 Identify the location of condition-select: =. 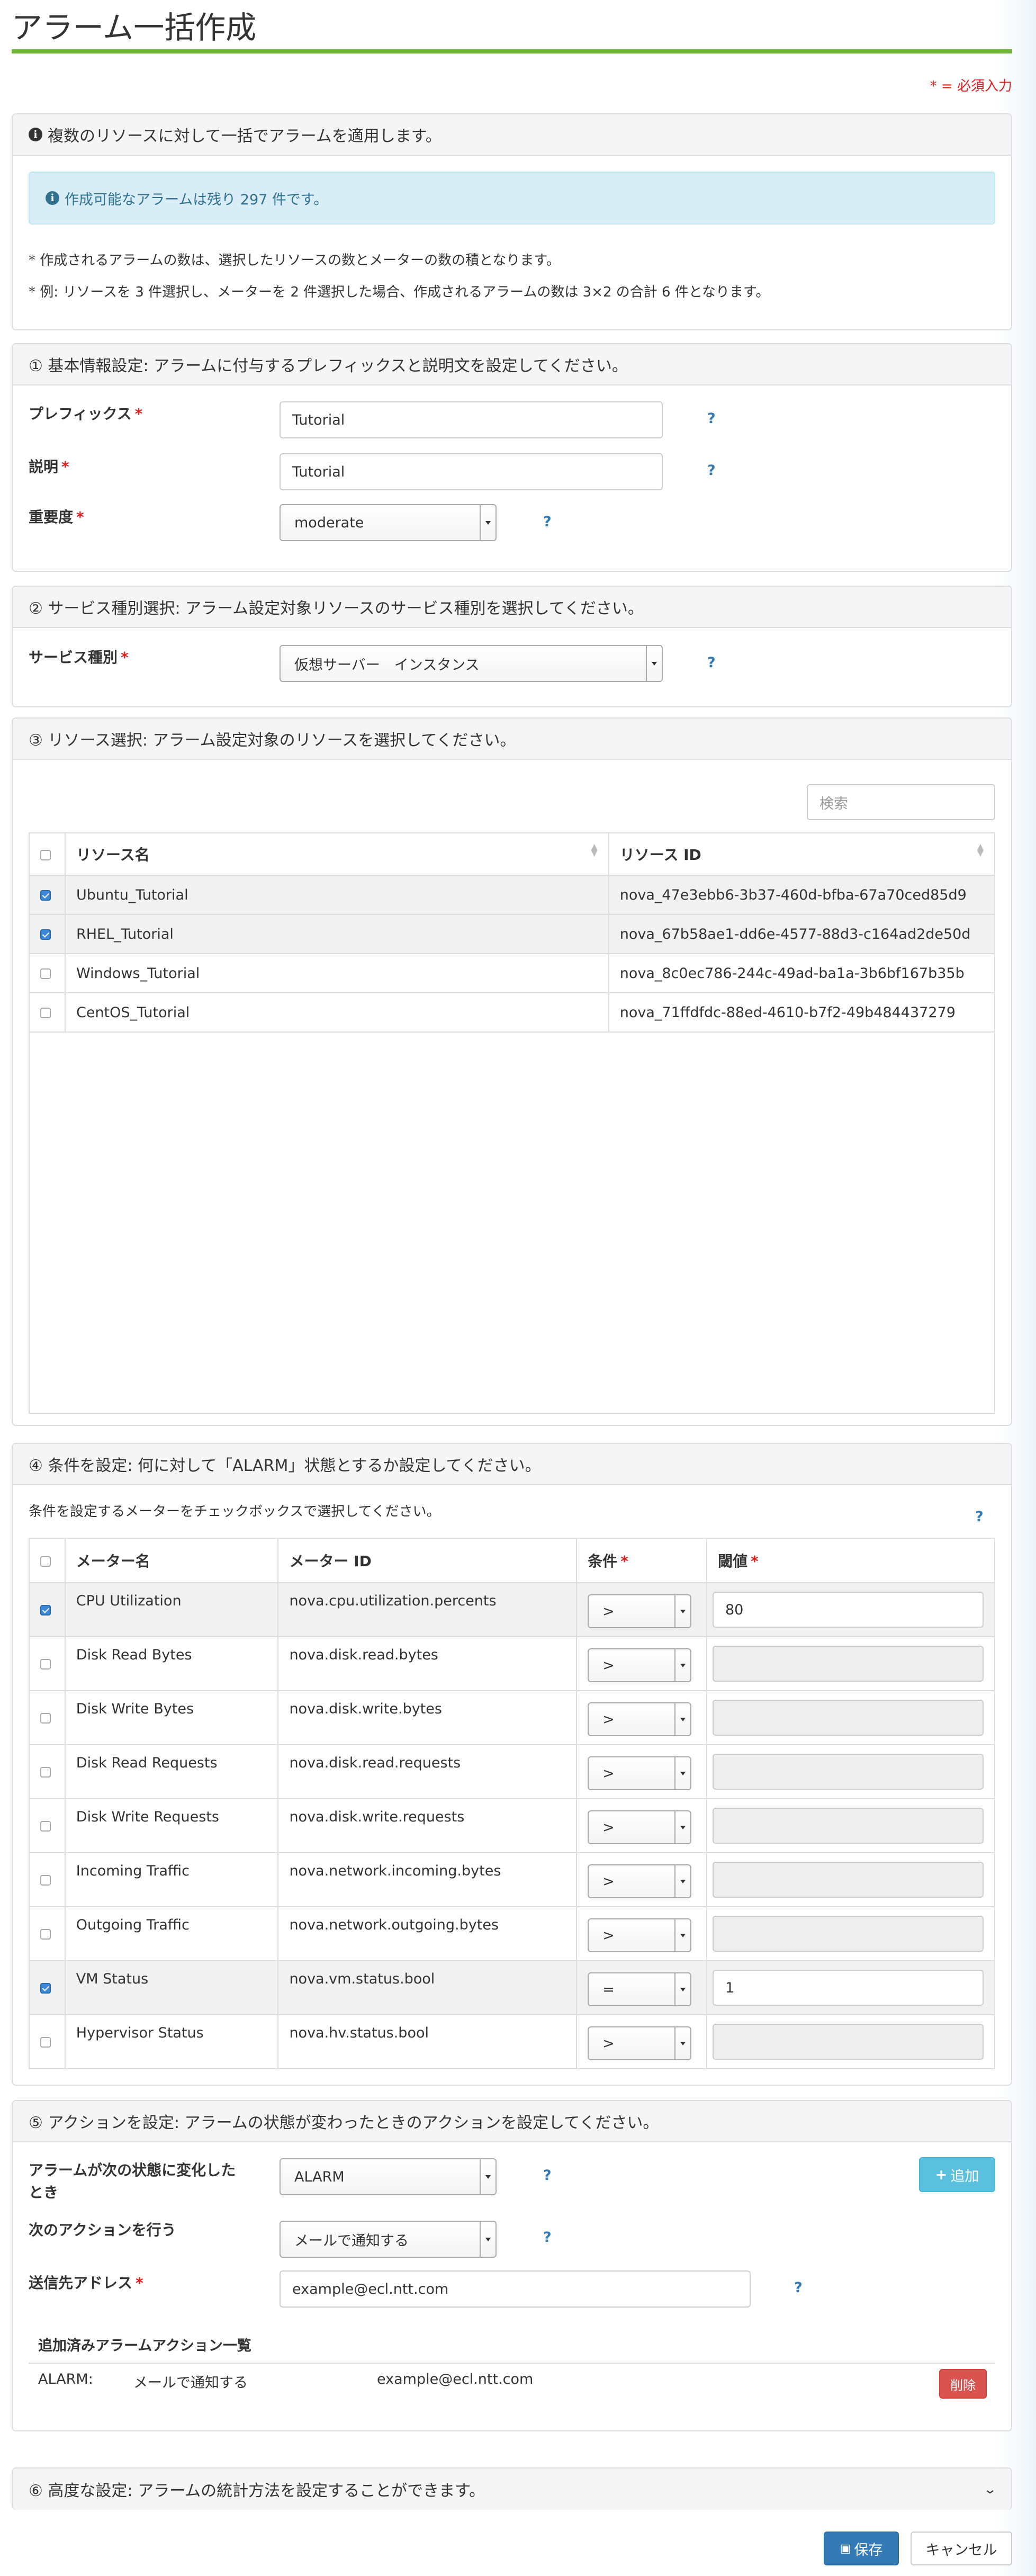
(640, 1989).